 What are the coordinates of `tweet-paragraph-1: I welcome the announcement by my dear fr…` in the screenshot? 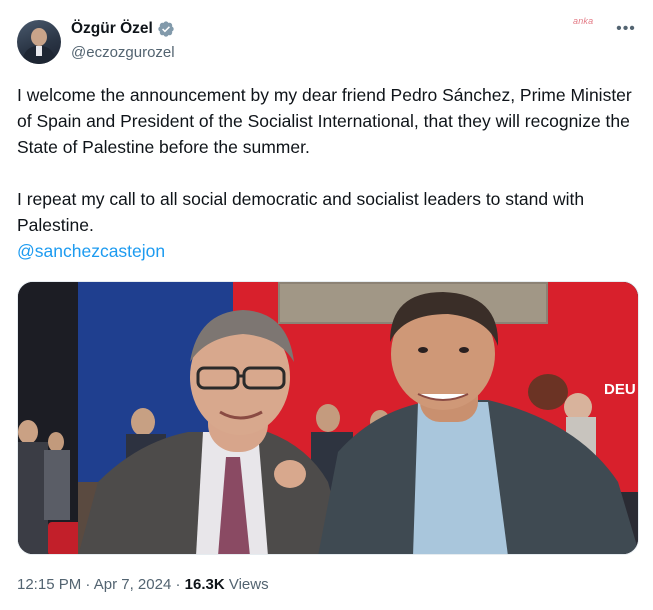 It's located at (324, 121).